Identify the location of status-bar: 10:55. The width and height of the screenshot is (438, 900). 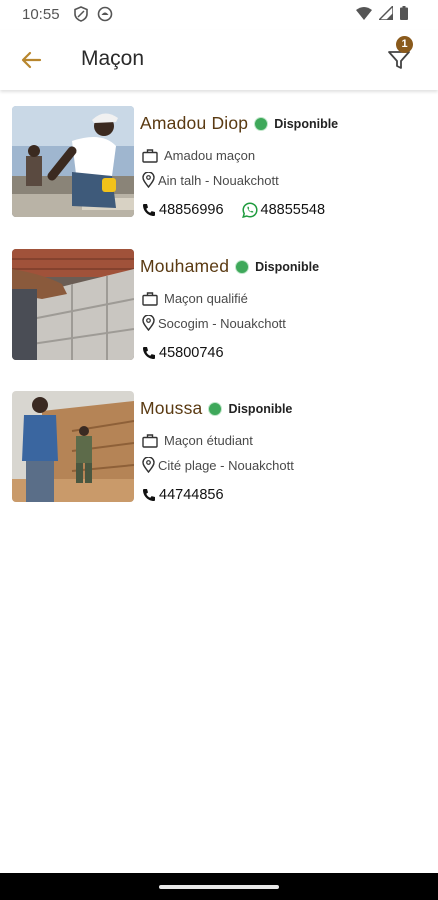
(219, 15).